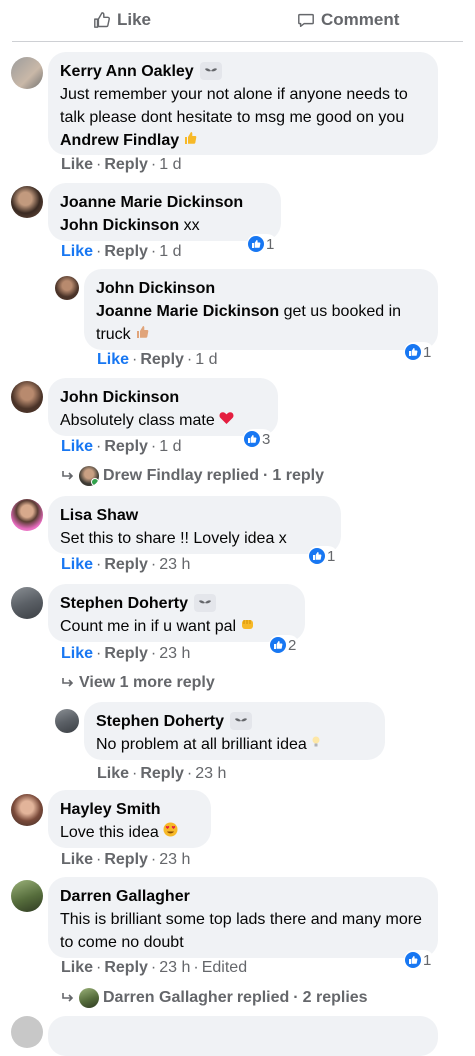  I want to click on view-more-replies-link: View 1 more reply, so click(138, 683).